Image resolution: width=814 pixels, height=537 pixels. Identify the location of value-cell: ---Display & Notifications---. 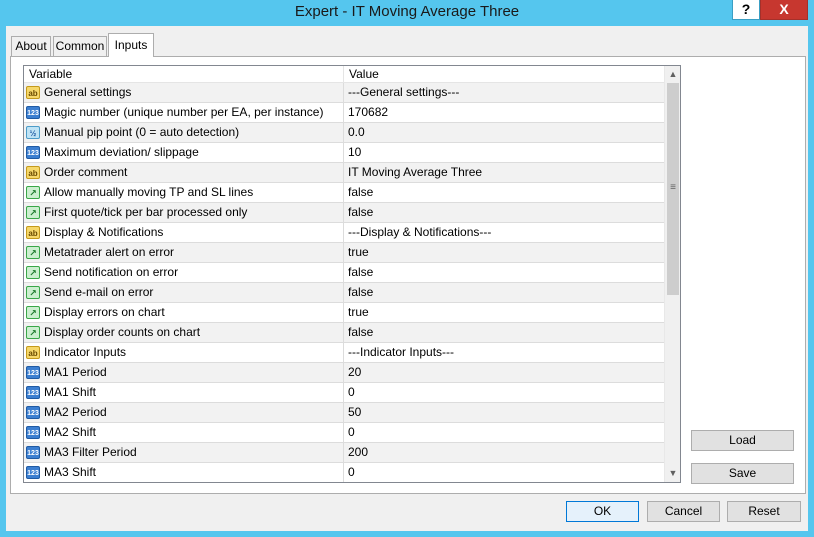
(504, 232).